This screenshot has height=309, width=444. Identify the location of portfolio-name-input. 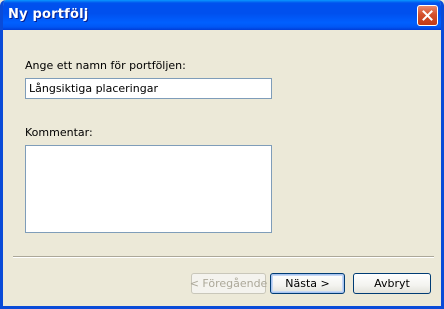
(148, 88).